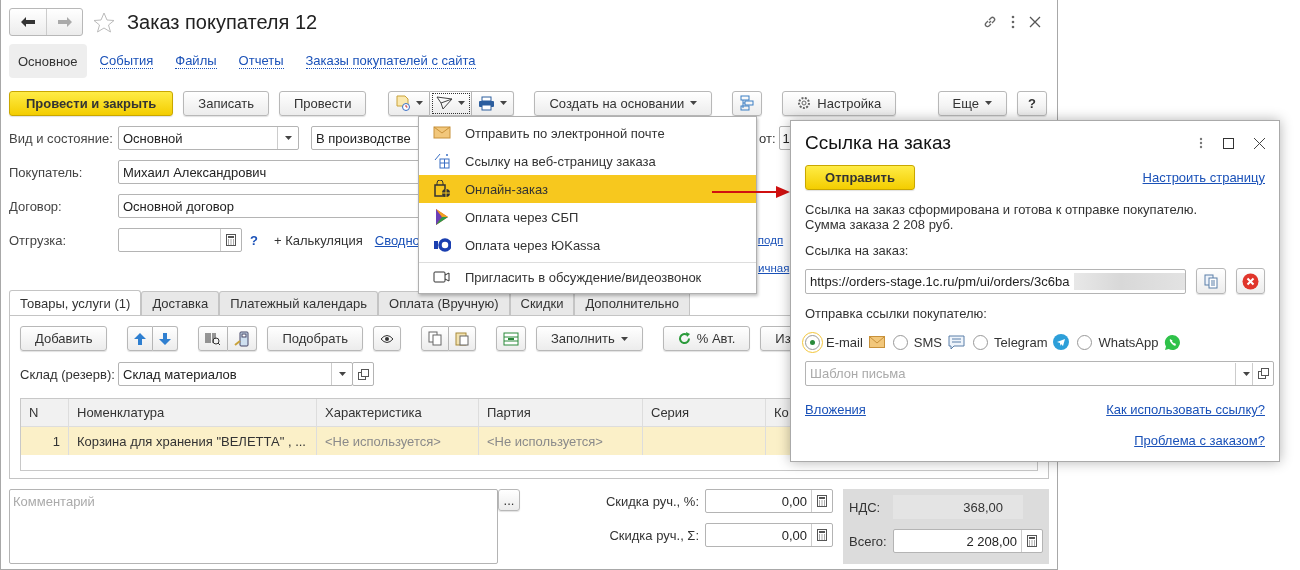 The width and height of the screenshot is (1300, 570). What do you see at coordinates (299, 303) in the screenshot?
I see `tab: Платежный календарь` at bounding box center [299, 303].